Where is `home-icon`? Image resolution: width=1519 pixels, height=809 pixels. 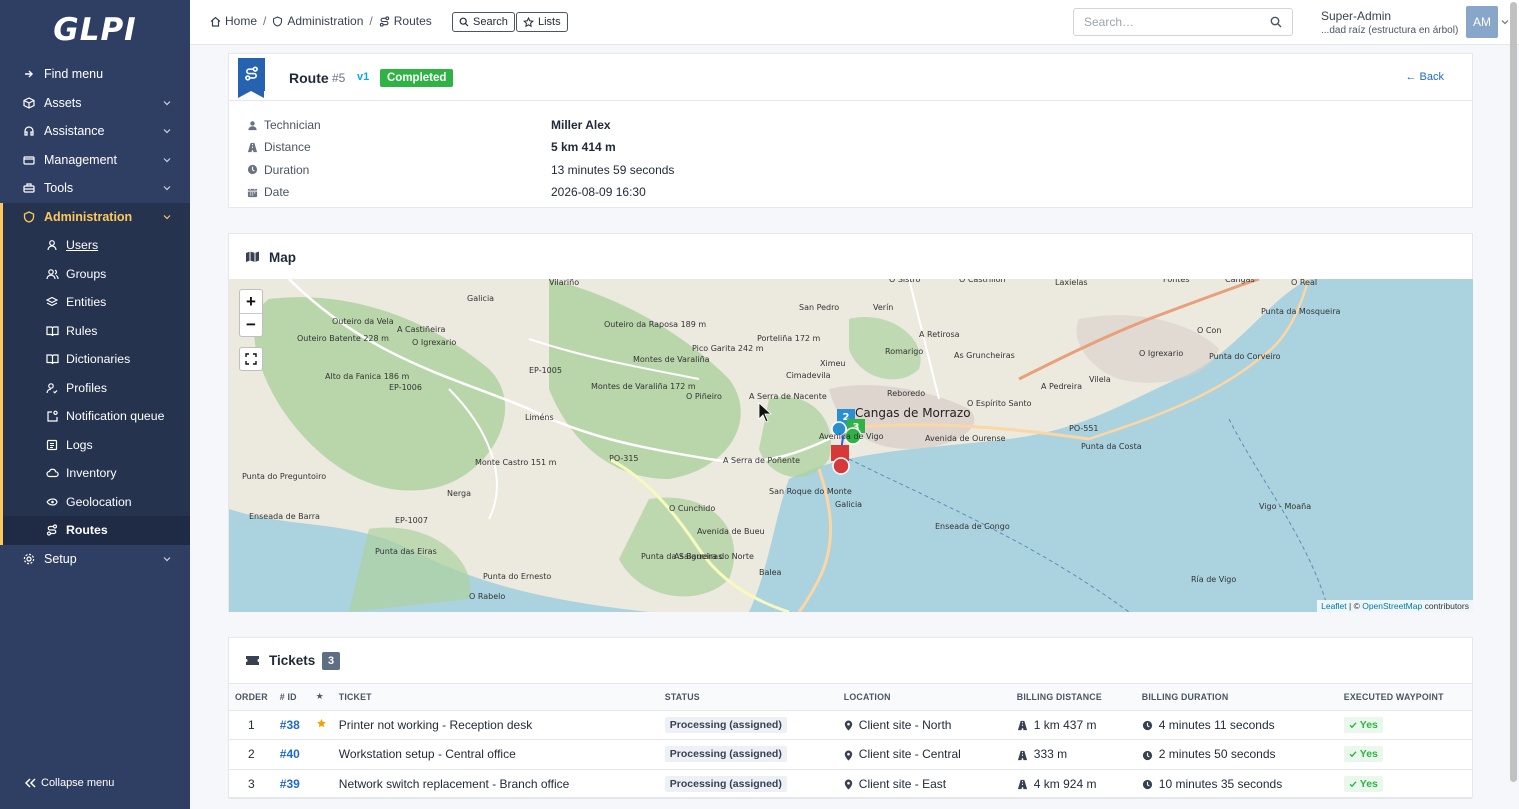 home-icon is located at coordinates (215, 21).